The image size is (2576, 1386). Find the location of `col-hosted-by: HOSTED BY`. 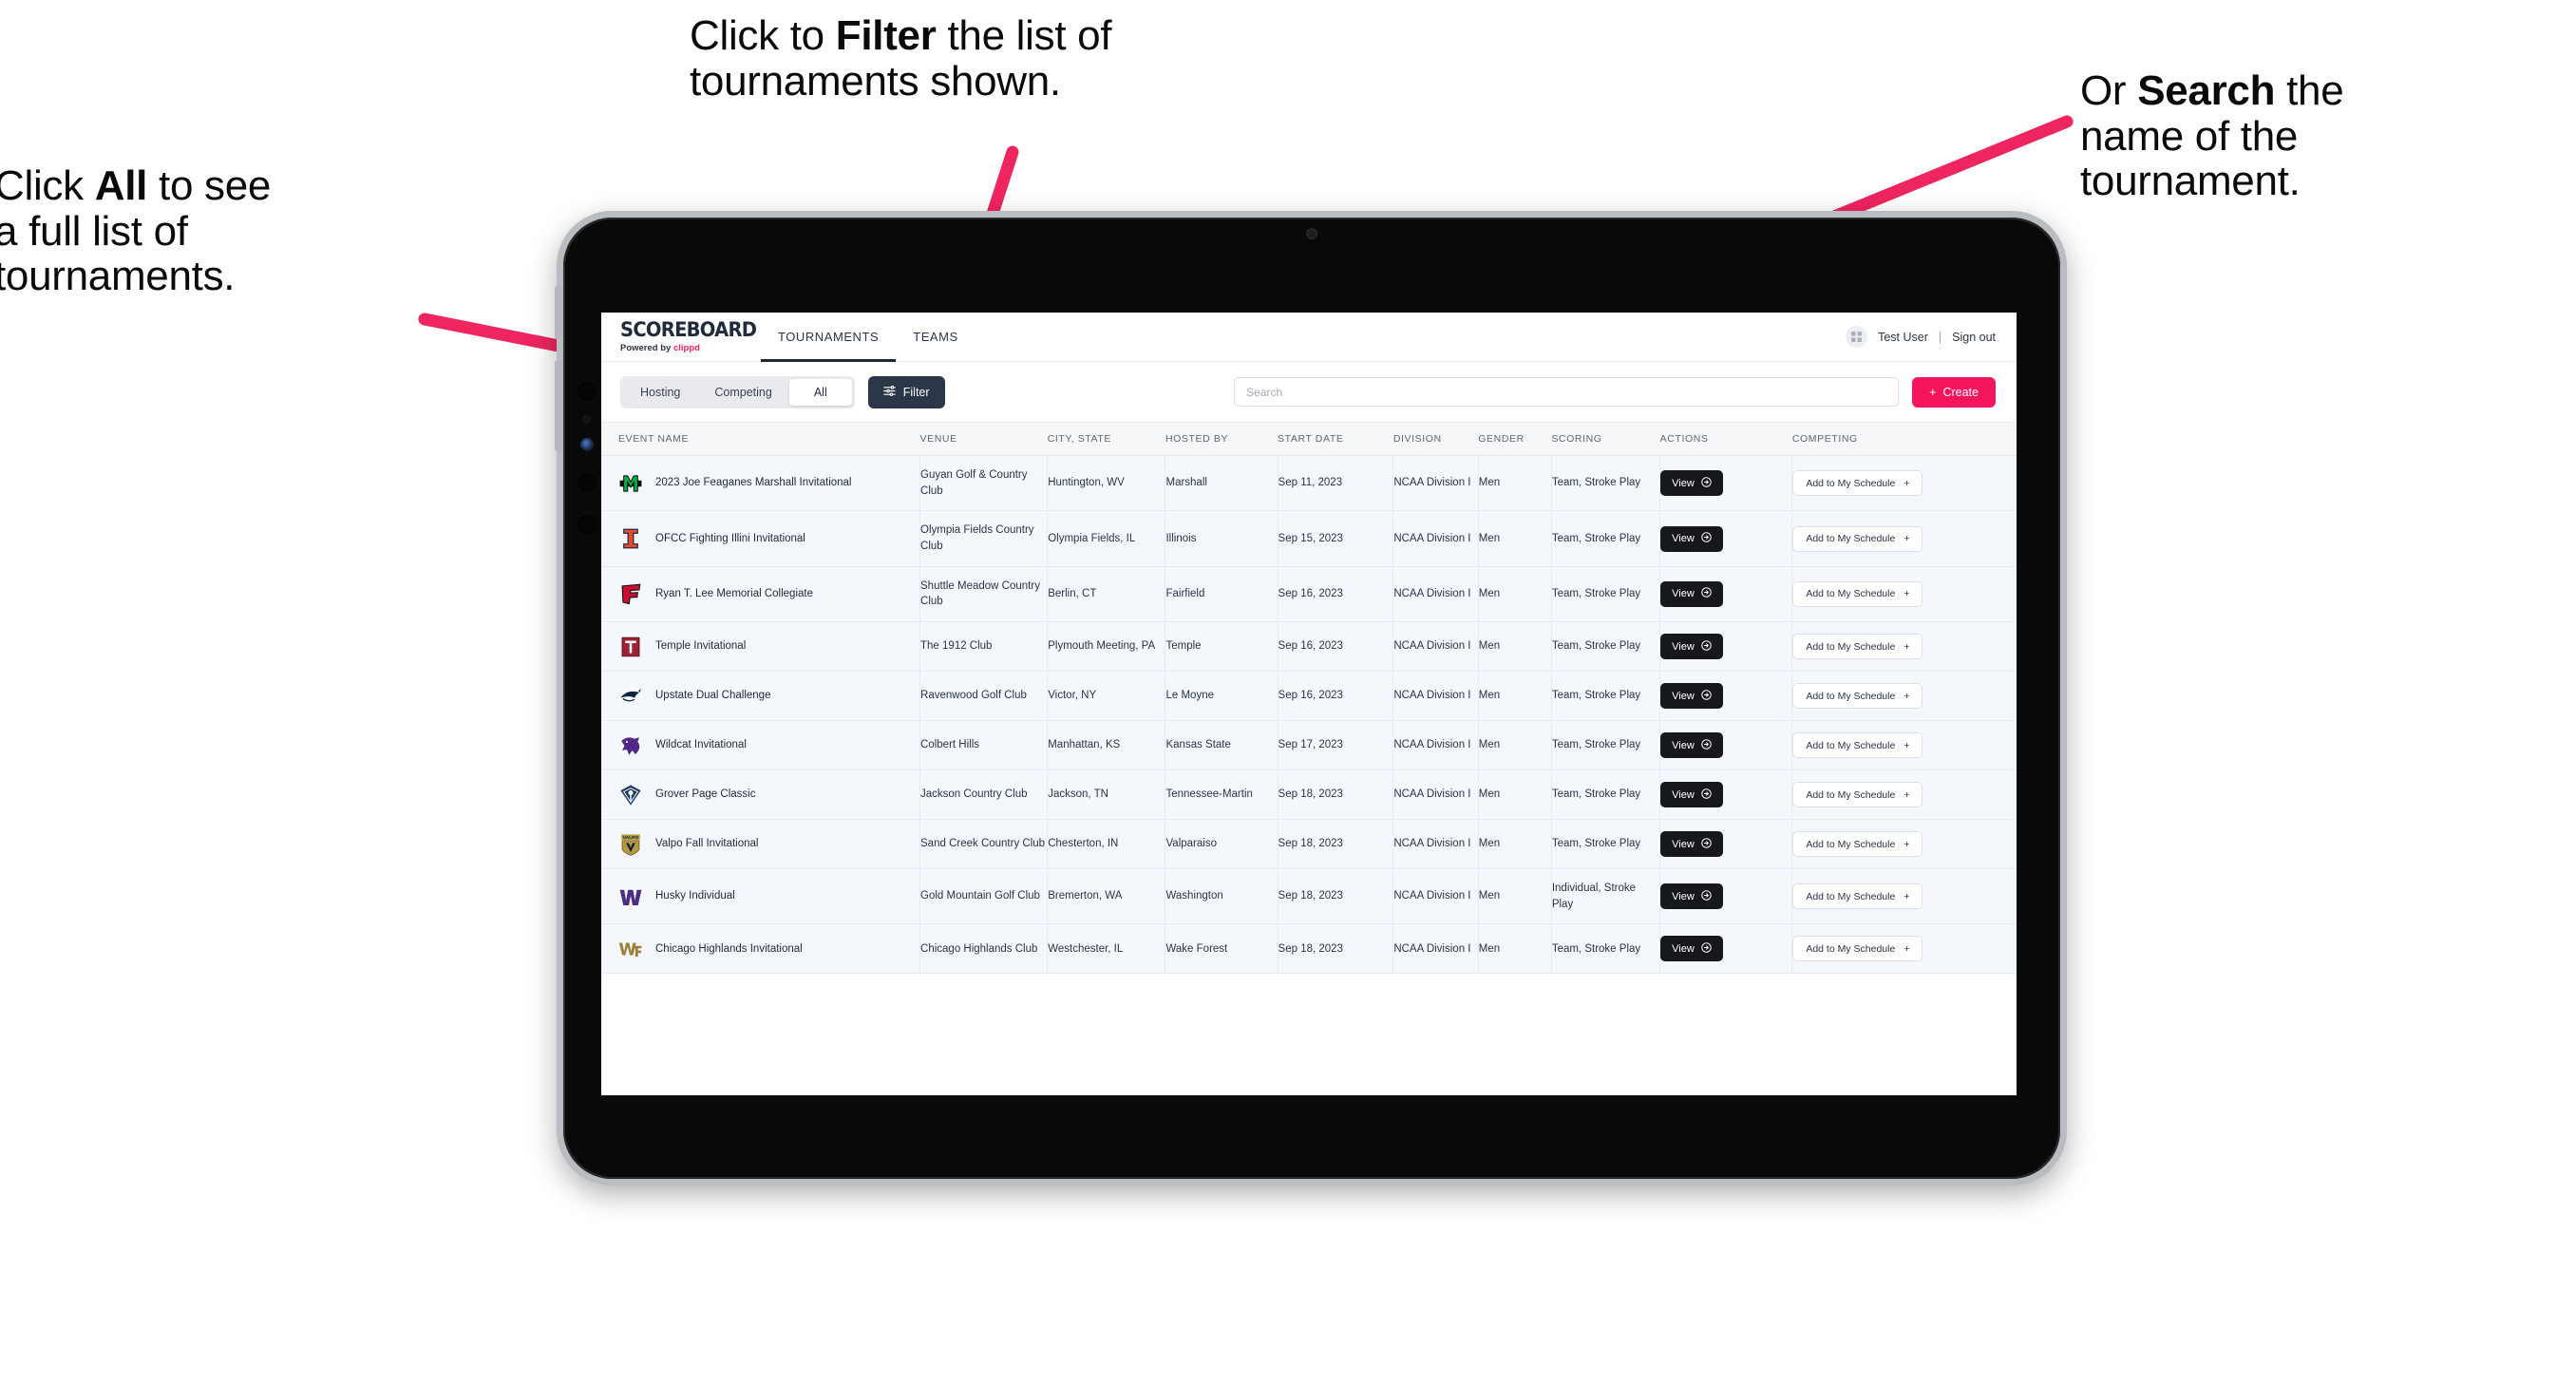

col-hosted-by: HOSTED BY is located at coordinates (1222, 439).